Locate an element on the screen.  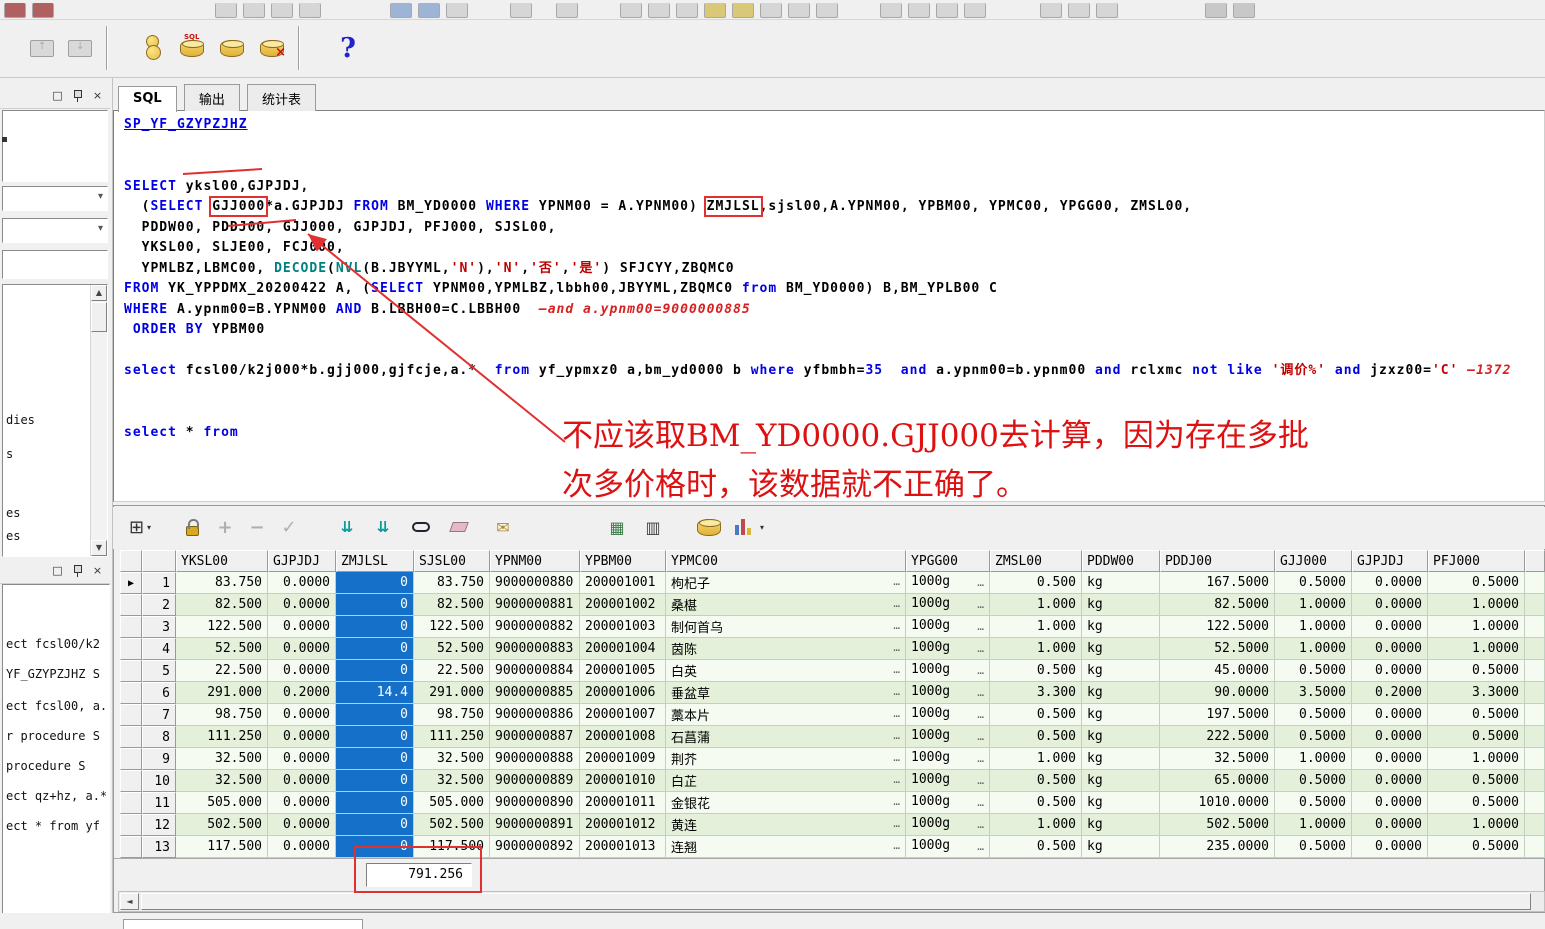
grid-cell: 9000000885 is located at coordinates (535, 693).